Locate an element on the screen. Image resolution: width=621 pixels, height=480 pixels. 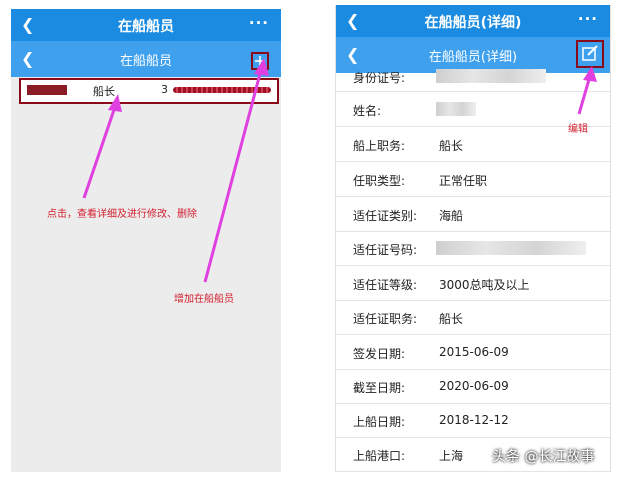
edit-hint-arrow is located at coordinates (587, 90).